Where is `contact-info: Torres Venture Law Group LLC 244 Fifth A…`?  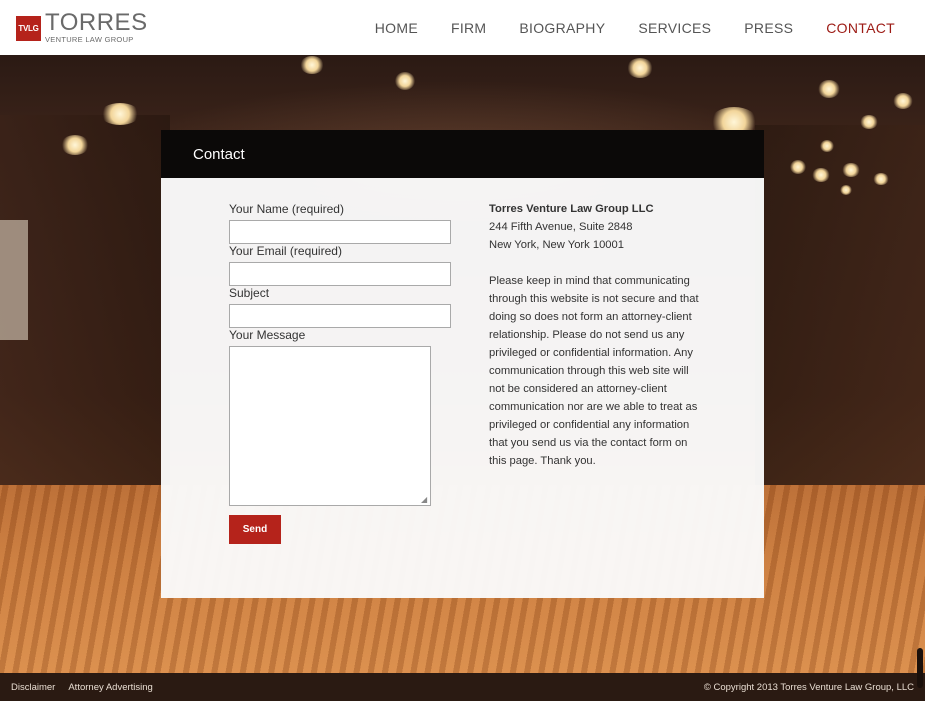 contact-info: Torres Venture Law Group LLC 244 Fifth A… is located at coordinates (596, 344).